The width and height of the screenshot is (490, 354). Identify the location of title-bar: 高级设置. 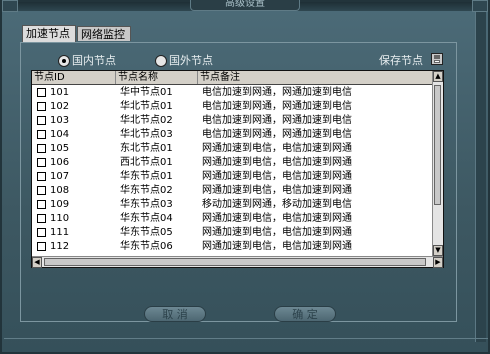
(245, 6).